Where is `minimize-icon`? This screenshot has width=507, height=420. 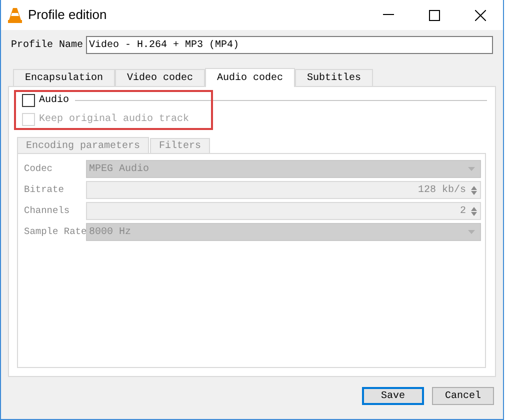
minimize-icon is located at coordinates (388, 15).